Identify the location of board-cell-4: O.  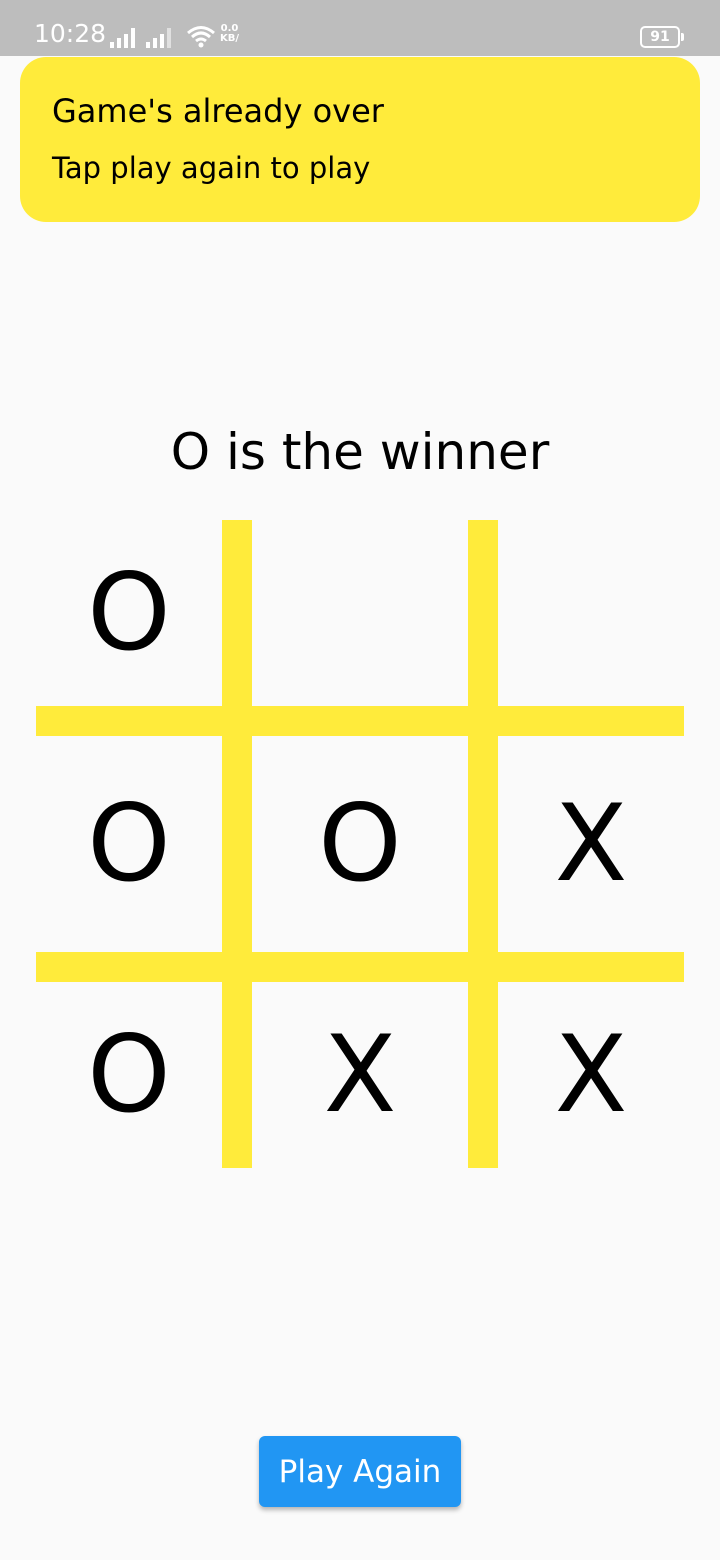
(129, 844).